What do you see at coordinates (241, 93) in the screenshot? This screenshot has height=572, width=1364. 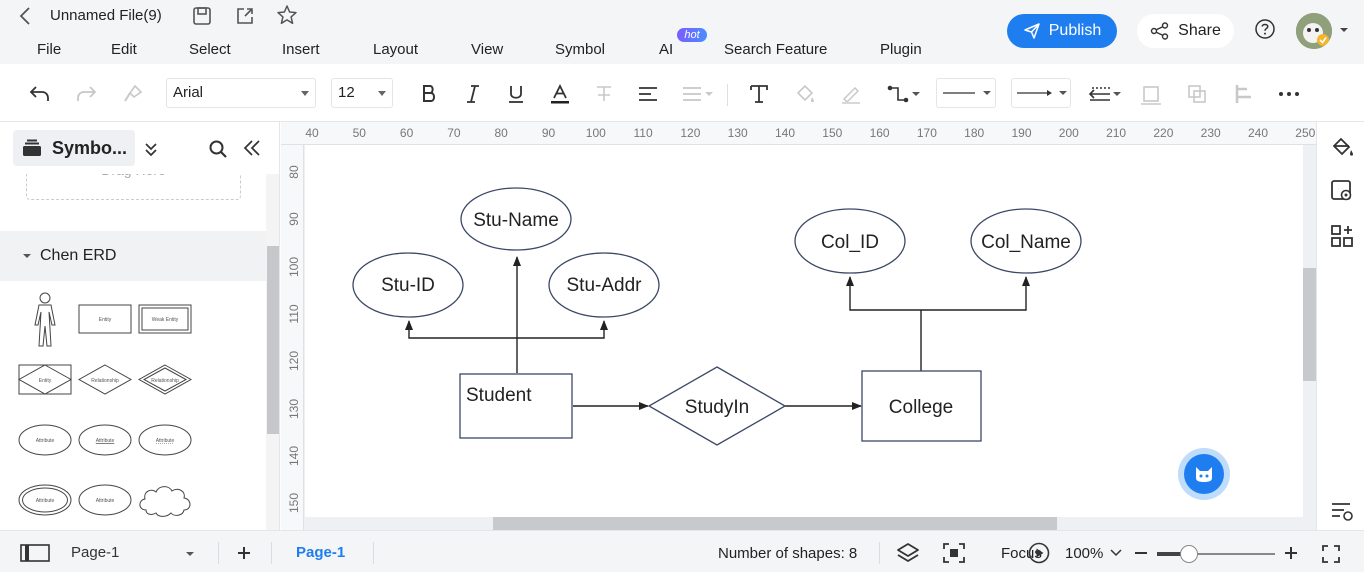 I see `font-family-select: Arial` at bounding box center [241, 93].